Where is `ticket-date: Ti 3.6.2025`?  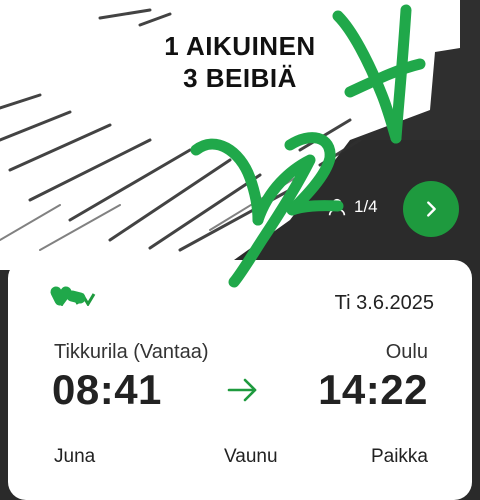 ticket-date: Ti 3.6.2025 is located at coordinates (384, 303).